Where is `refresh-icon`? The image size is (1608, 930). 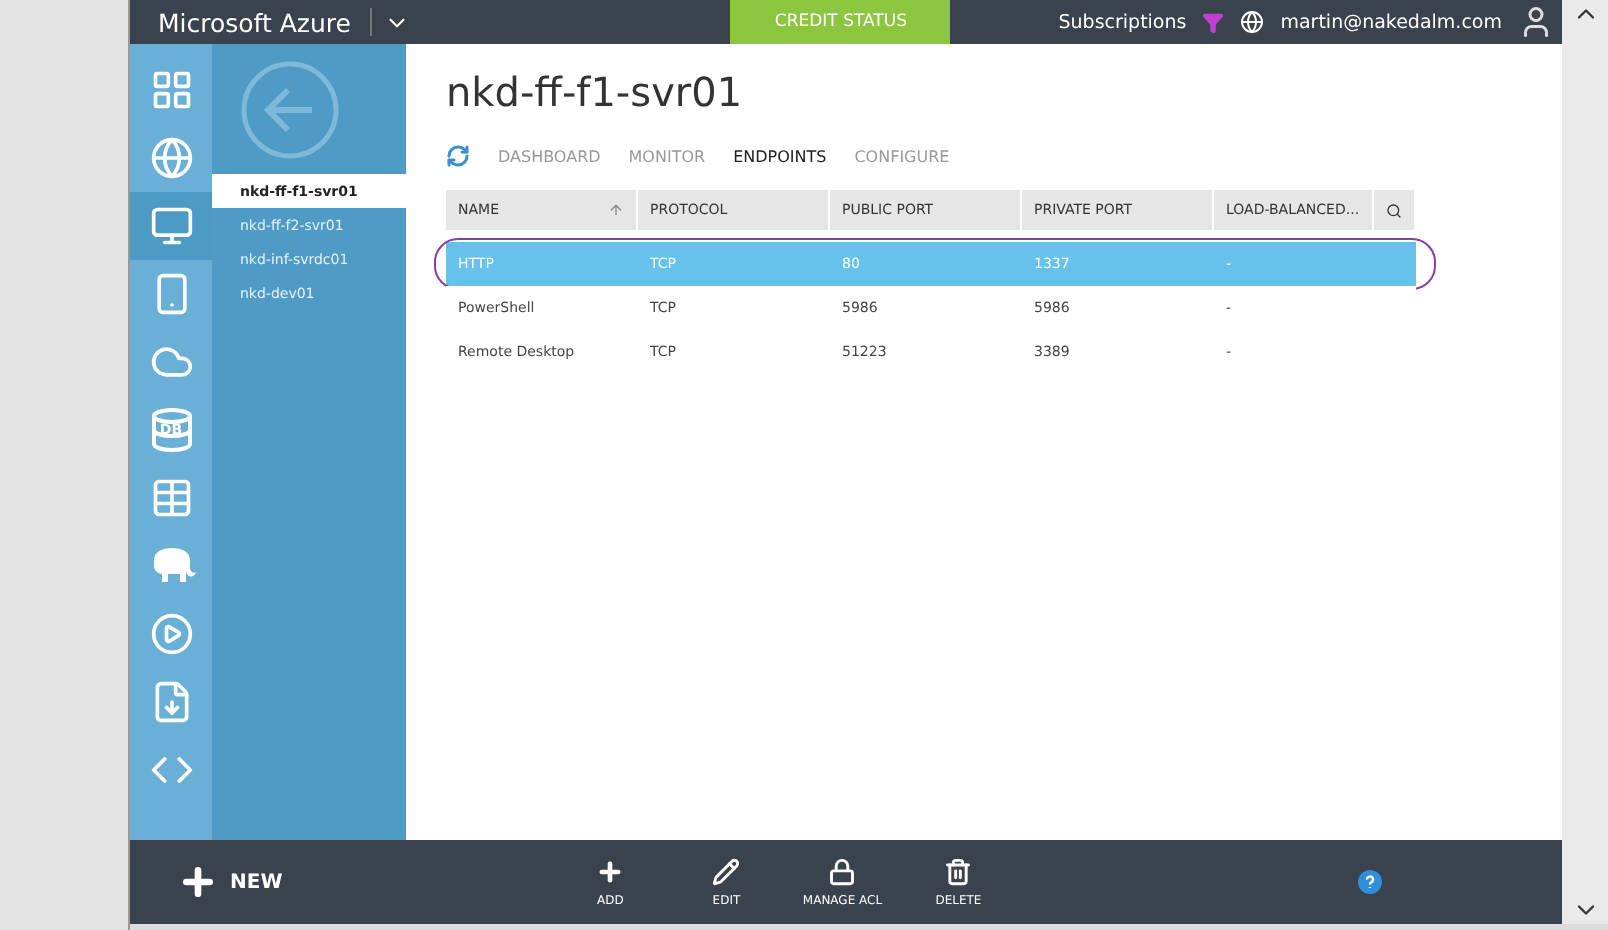
refresh-icon is located at coordinates (458, 156).